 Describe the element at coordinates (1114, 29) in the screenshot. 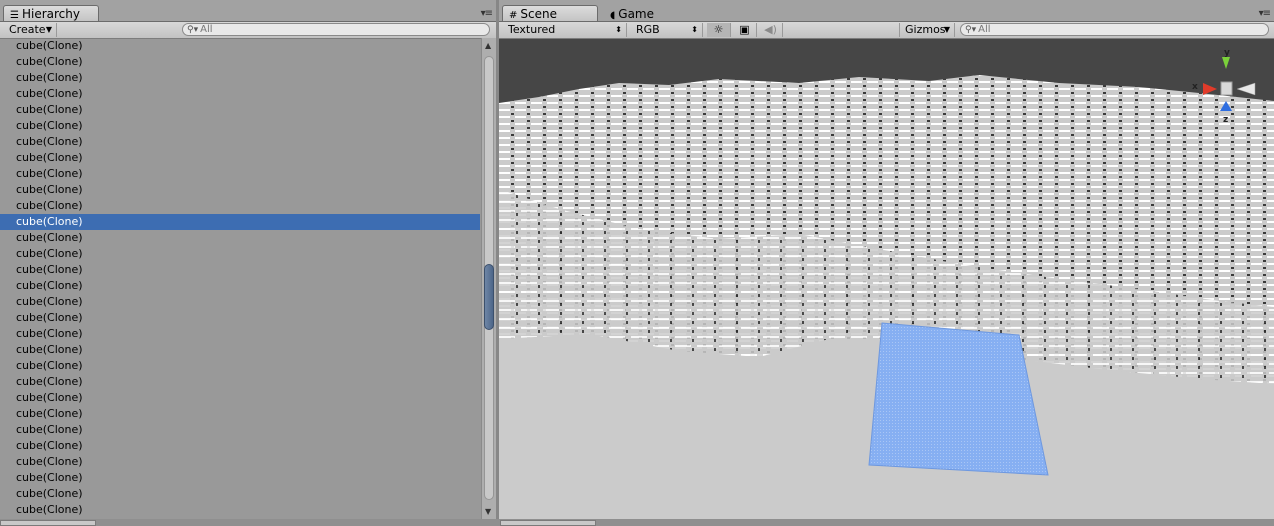

I see `scene-search-input: ⚲▾ All` at that location.